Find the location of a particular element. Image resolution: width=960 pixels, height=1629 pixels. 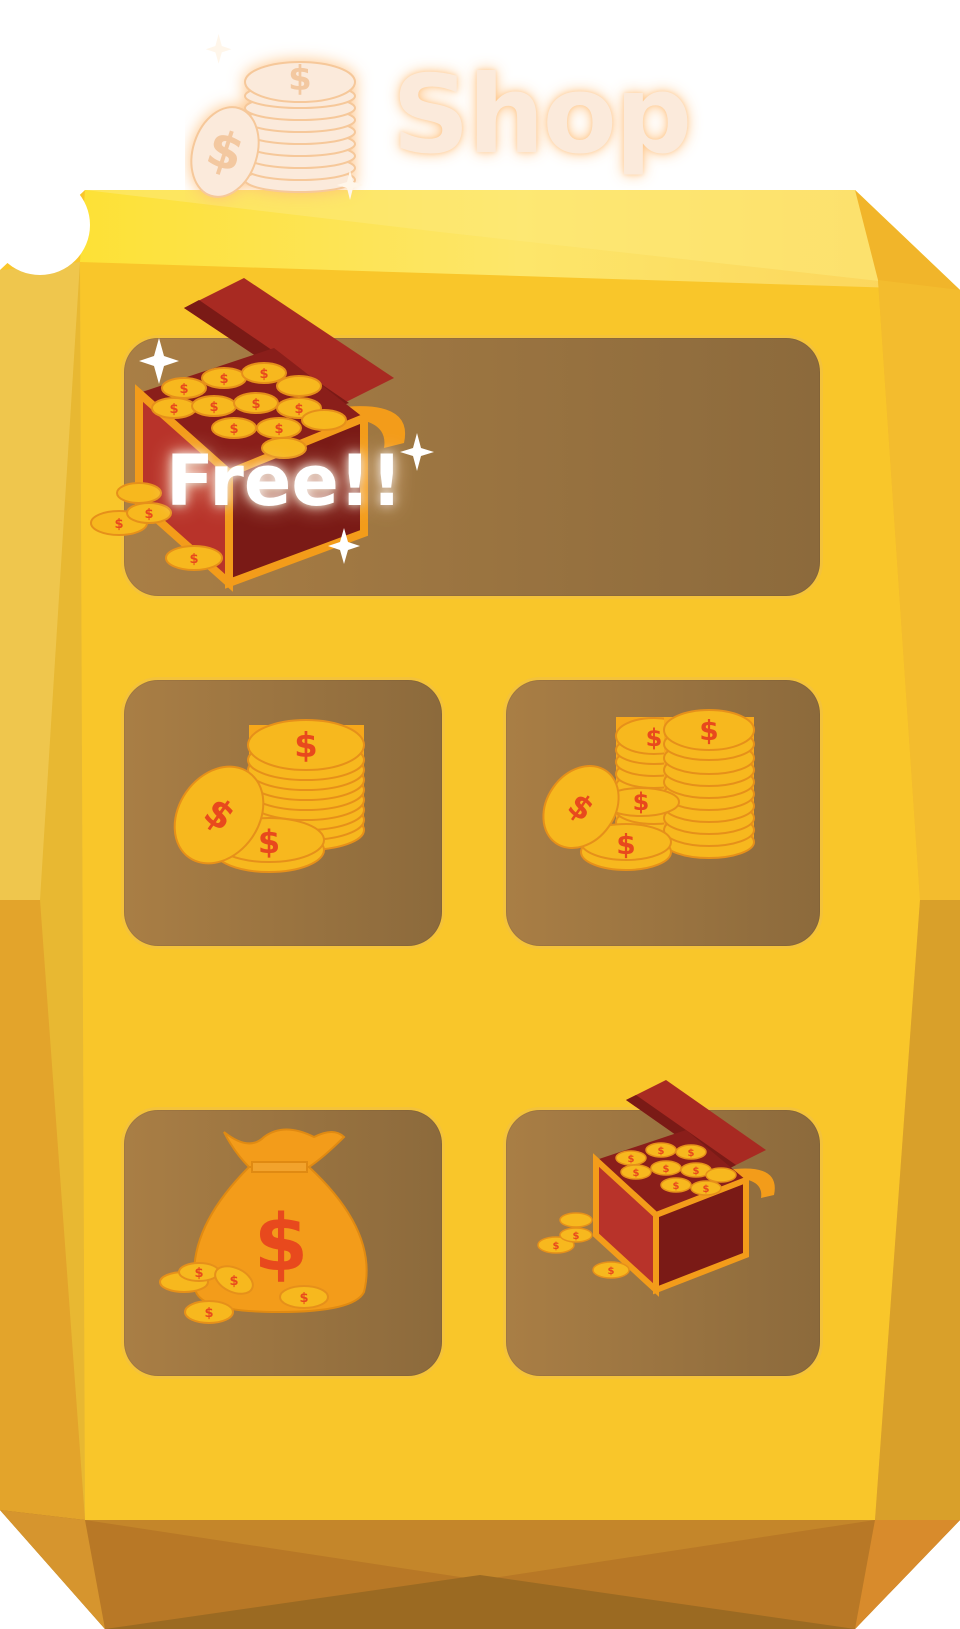

offer-coin-stack-large-slot: $ $ $ $ $ is located at coordinates (663, 813).